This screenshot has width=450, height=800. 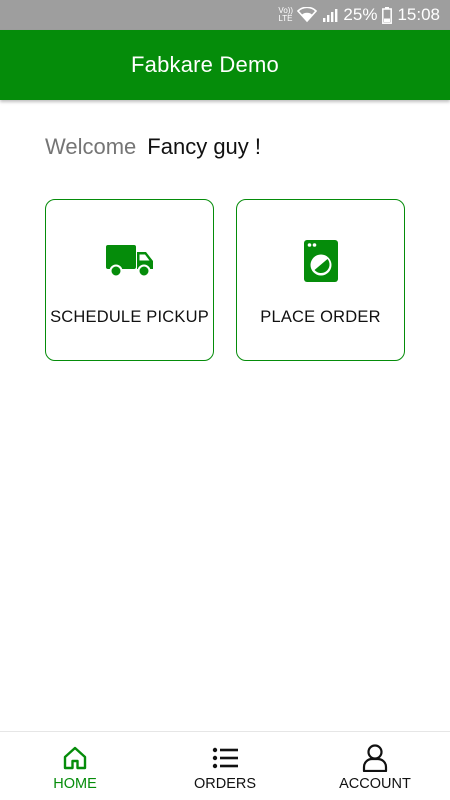 I want to click on nav-orders-label: ORDERS, so click(x=225, y=784).